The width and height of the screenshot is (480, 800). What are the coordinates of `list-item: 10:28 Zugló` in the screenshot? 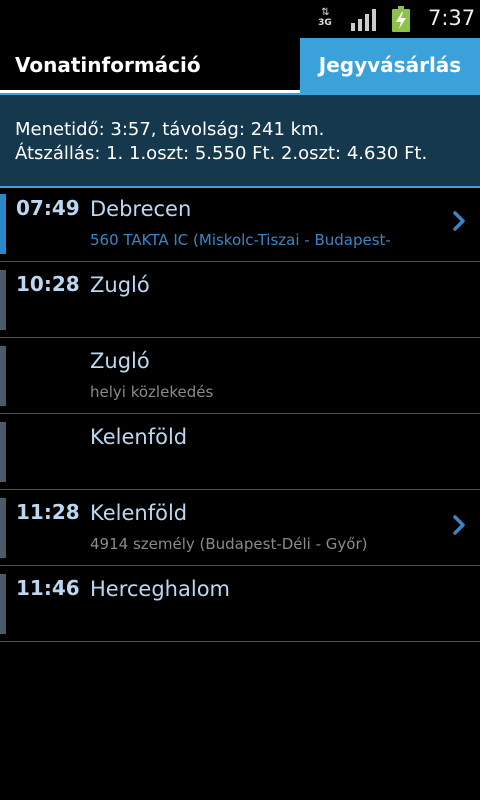 It's located at (240, 300).